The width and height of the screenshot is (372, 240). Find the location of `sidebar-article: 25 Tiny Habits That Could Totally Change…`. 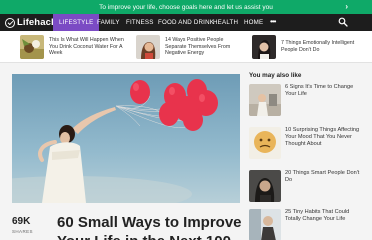

sidebar-article: 25 Tiny Habits That Could Totally Change… is located at coordinates (307, 224).